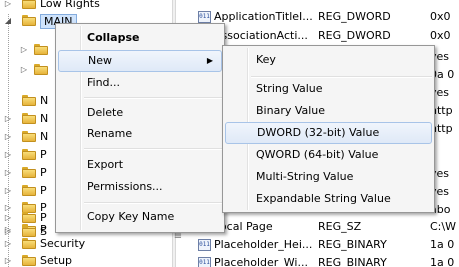  Describe the element at coordinates (29, 20) in the screenshot. I see `folder-open-icon` at that location.